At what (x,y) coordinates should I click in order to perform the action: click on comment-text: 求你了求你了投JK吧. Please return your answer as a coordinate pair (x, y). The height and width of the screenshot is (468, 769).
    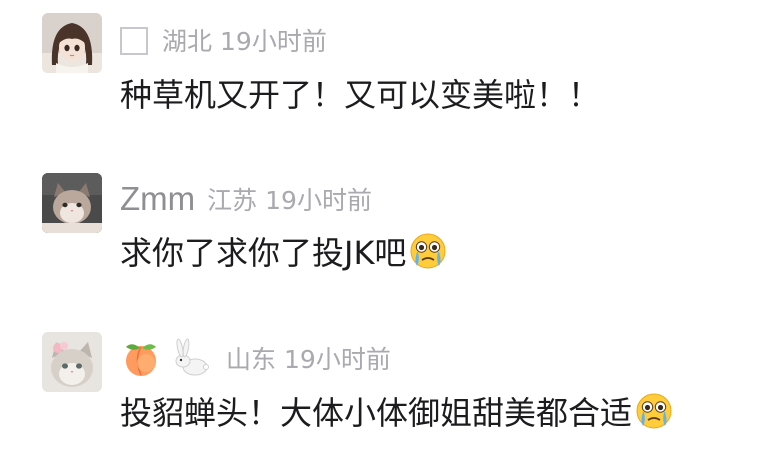
    Looking at the image, I should click on (263, 253).